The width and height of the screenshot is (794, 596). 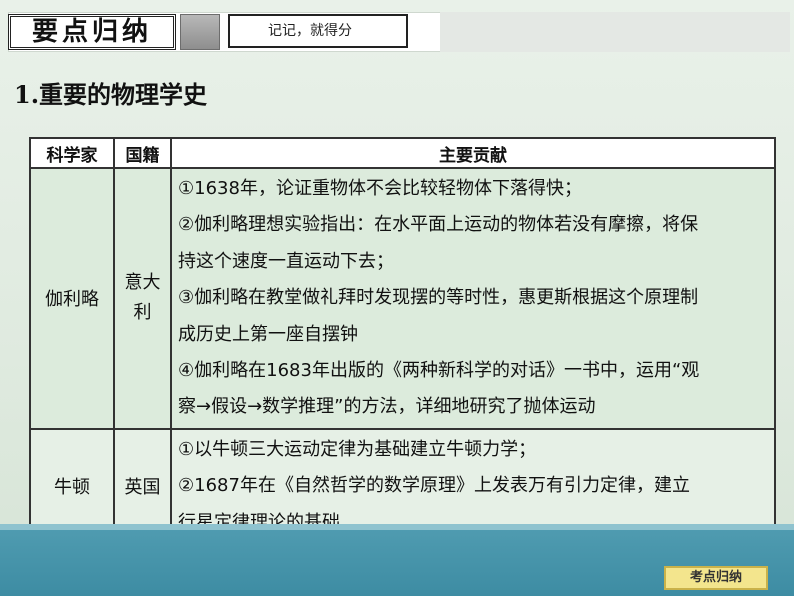 I want to click on contribution-line: 成历史上第一座自摆钟, so click(x=268, y=334).